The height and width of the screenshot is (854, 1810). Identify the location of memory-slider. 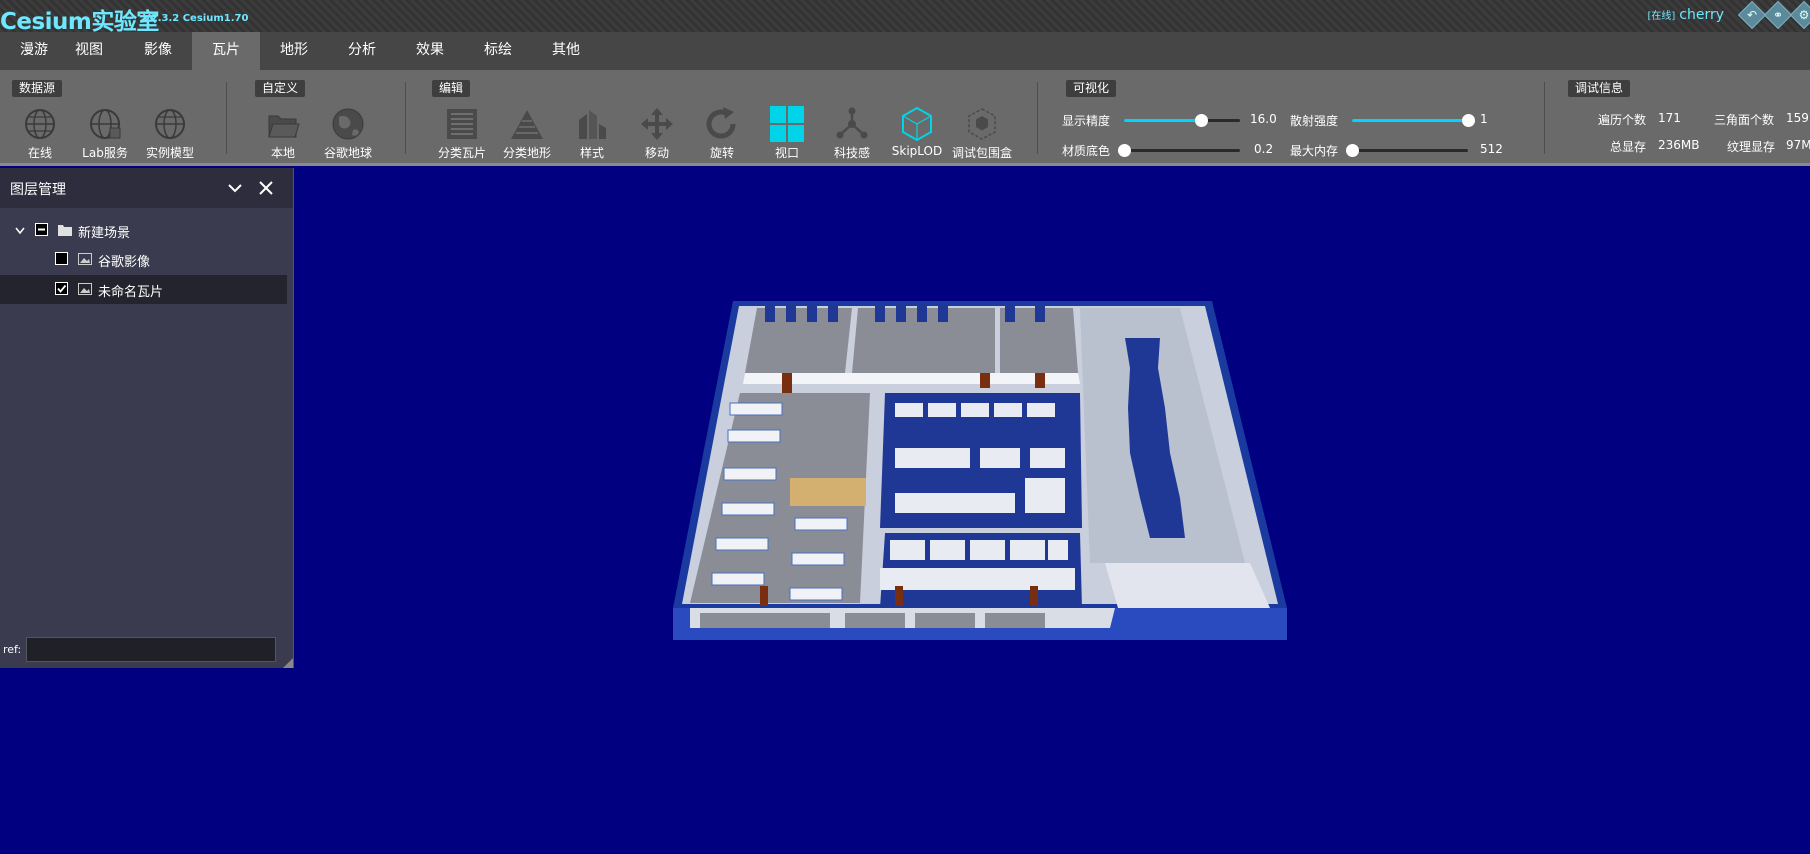
(1407, 150).